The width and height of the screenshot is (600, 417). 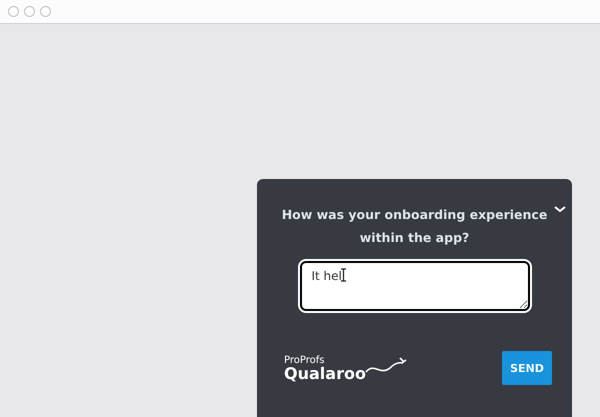 What do you see at coordinates (346, 368) in the screenshot?
I see `brand-logo: ProProfs Qualaroo` at bounding box center [346, 368].